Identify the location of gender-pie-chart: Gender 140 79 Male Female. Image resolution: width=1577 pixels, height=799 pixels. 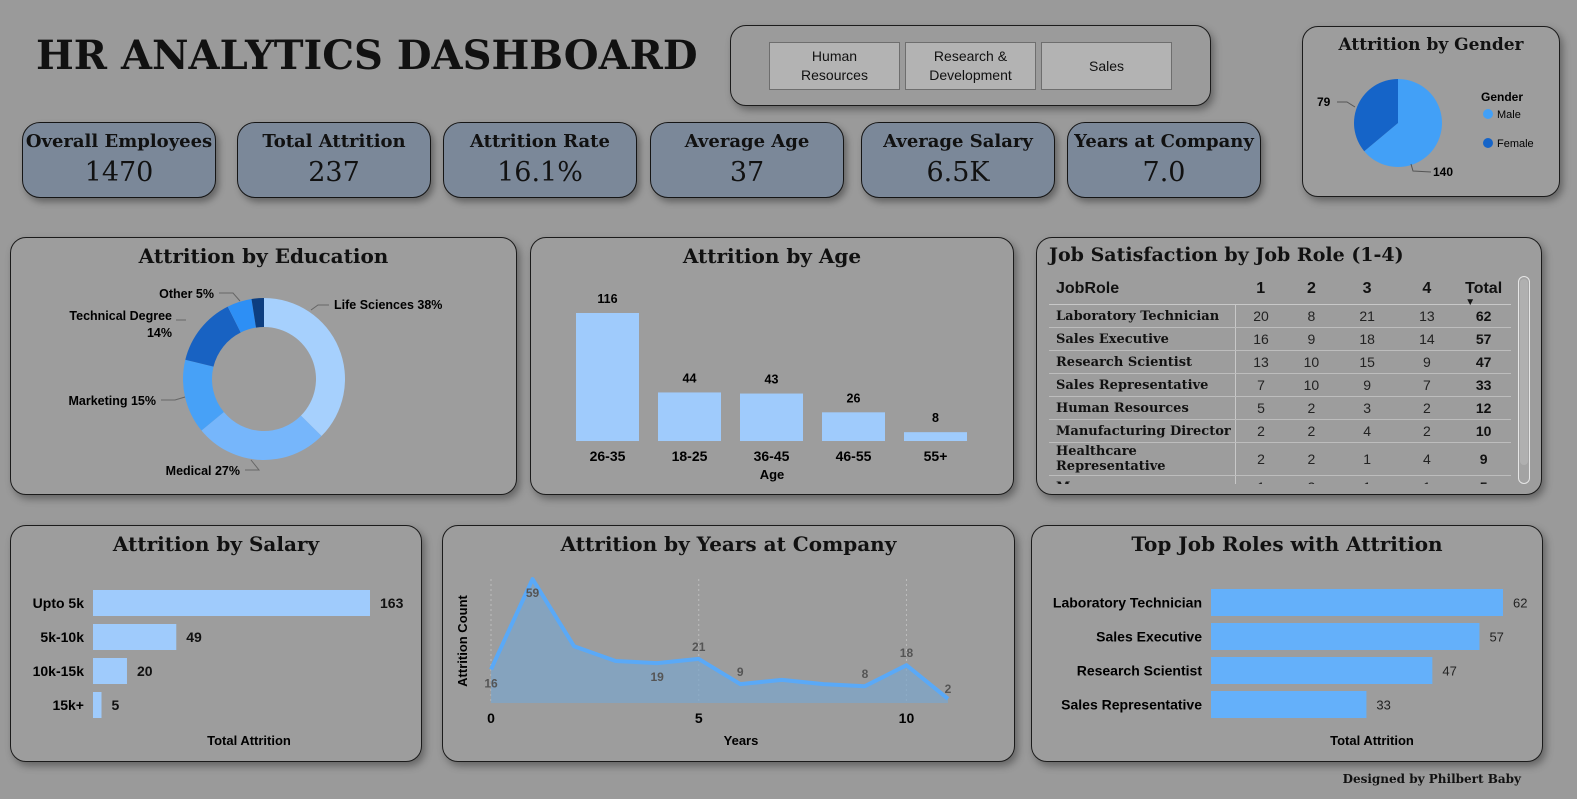
(1425, 129).